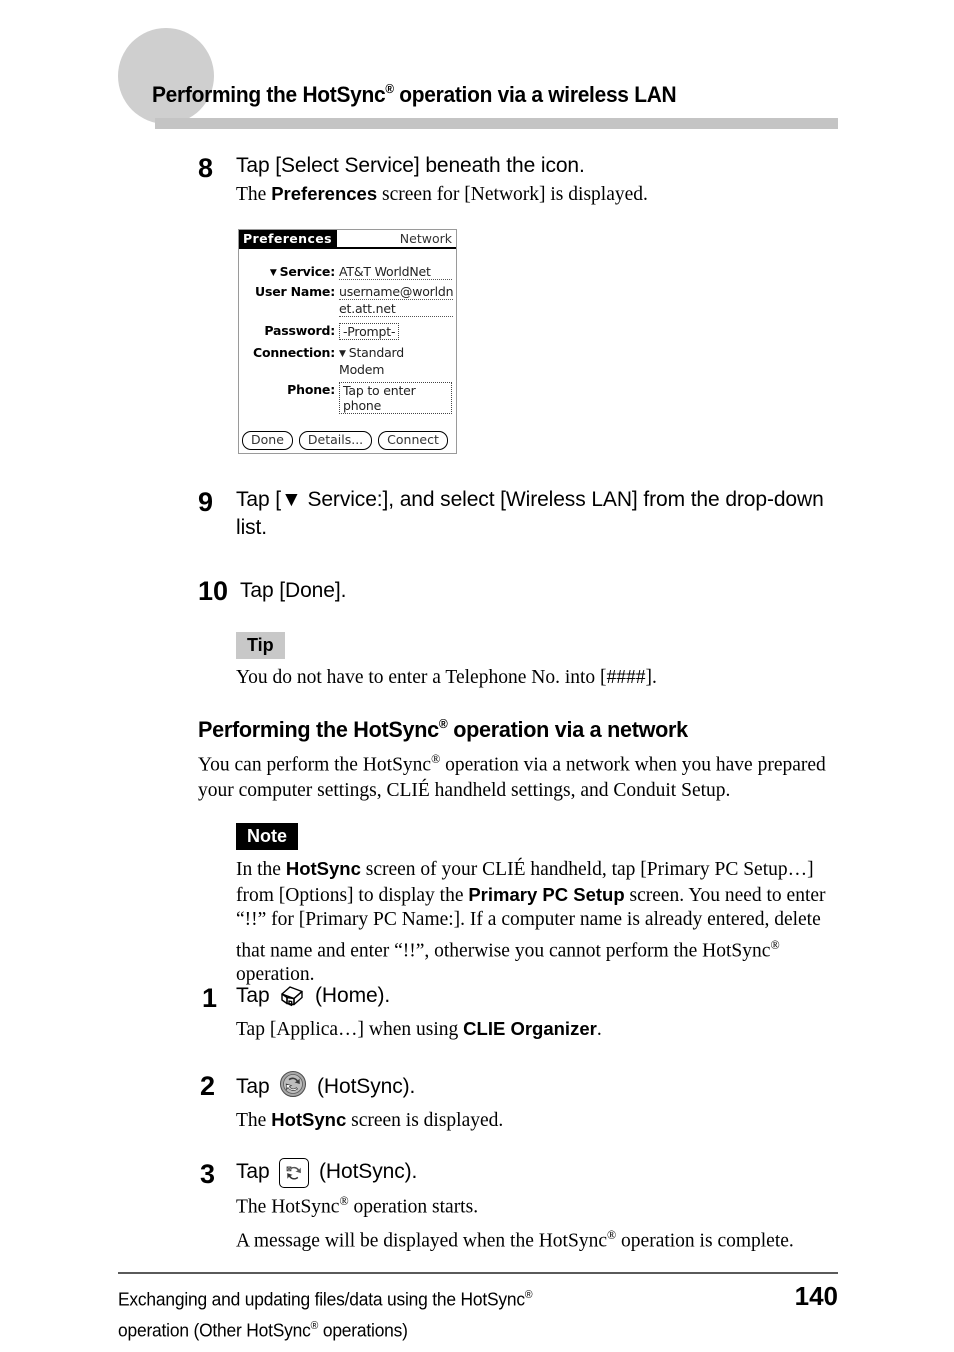 The image size is (954, 1352). What do you see at coordinates (267, 836) in the screenshot?
I see `note-badge: Note` at bounding box center [267, 836].